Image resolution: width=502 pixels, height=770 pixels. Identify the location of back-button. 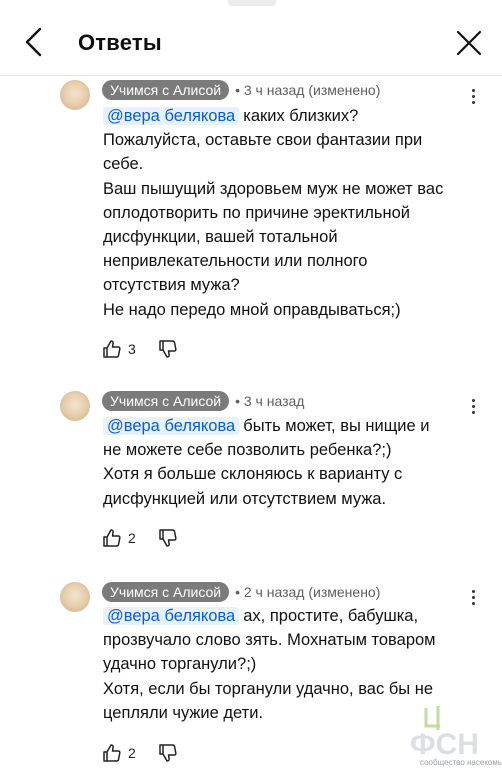
(34, 42).